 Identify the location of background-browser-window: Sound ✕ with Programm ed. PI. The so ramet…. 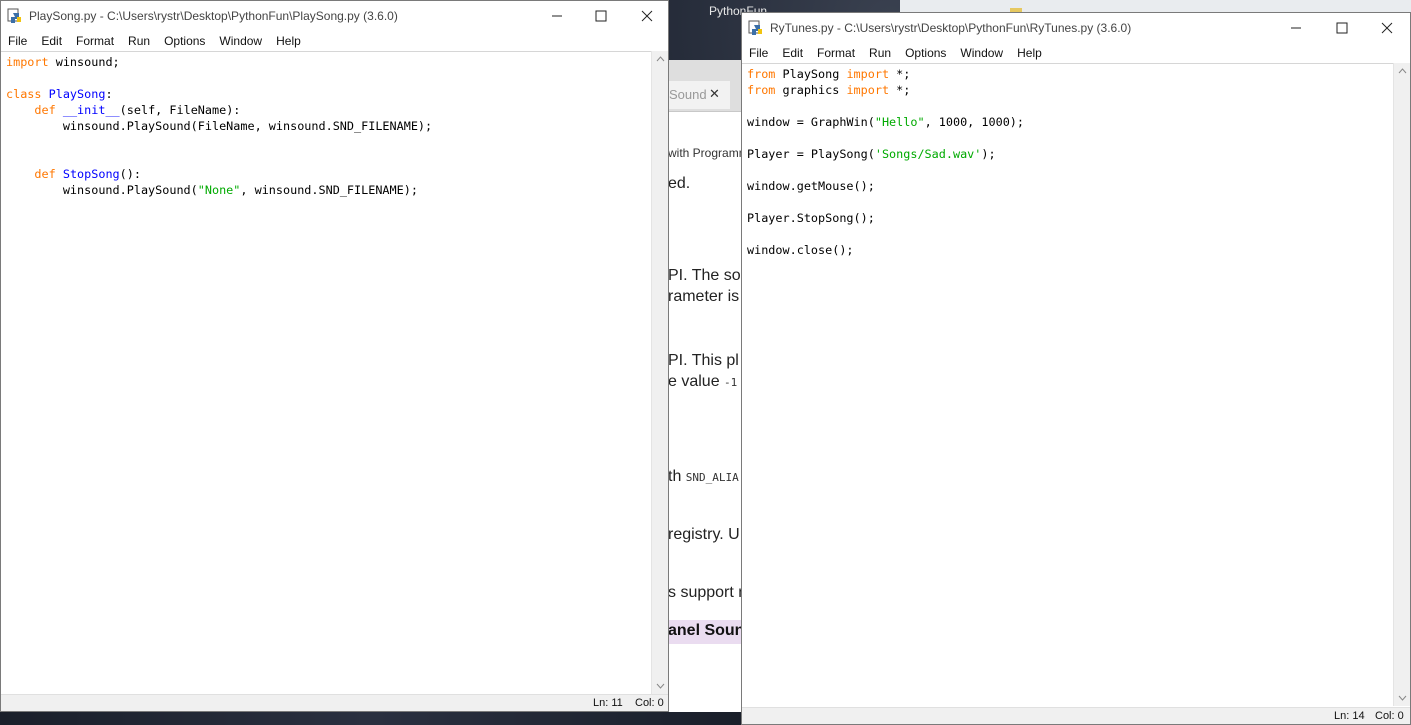
(705, 386).